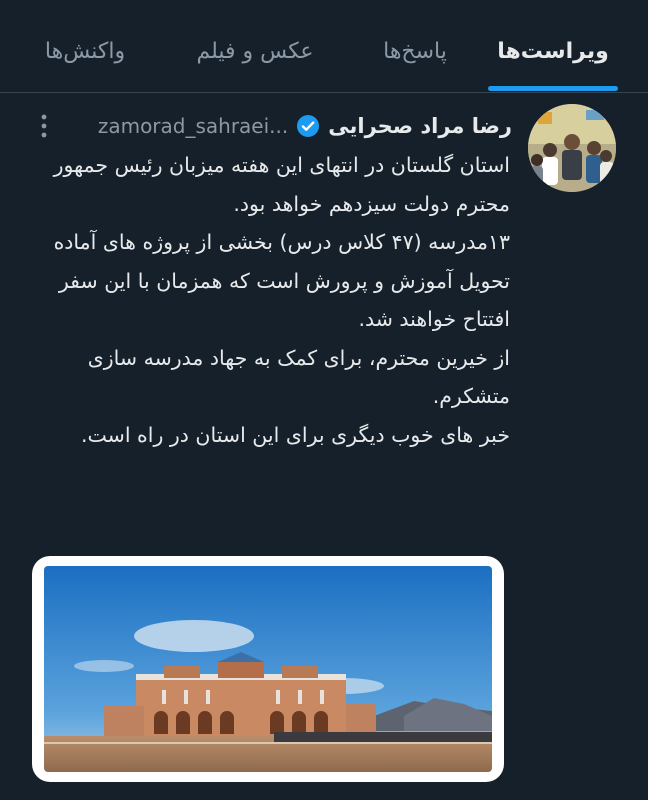  I want to click on avatar-photo, so click(572, 148).